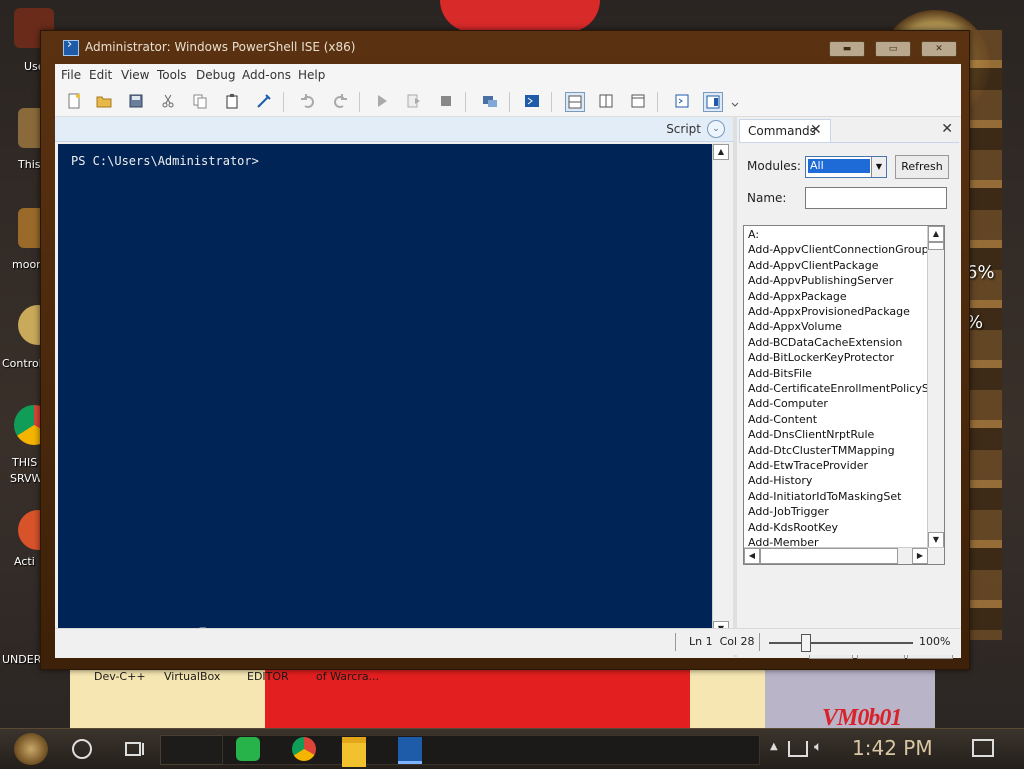 The height and width of the screenshot is (769, 1024). Describe the element at coordinates (100, 75) in the screenshot. I see `menu-edit: Edit` at that location.